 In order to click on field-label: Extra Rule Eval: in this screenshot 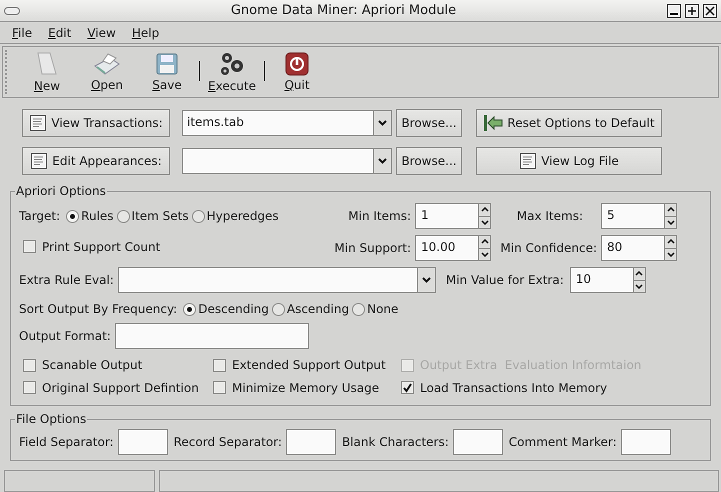, I will do `click(66, 280)`.